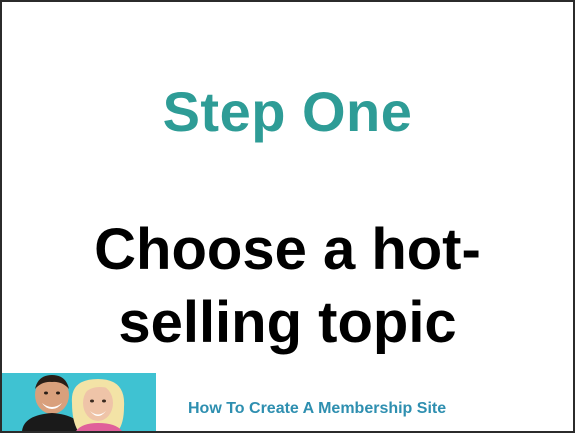 The image size is (575, 433). I want to click on slide-body-line-2: selling topic, so click(287, 322).